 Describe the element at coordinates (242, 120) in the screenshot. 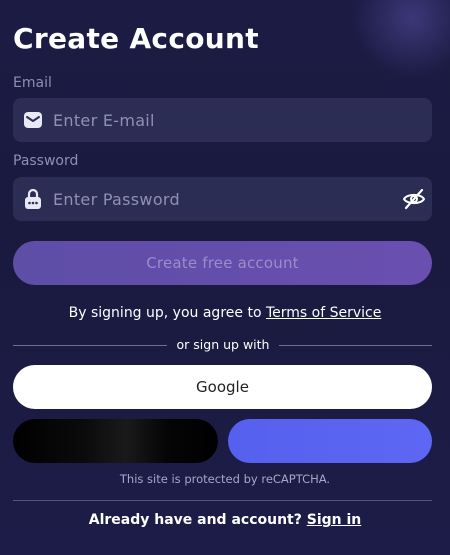

I see `email-input` at that location.